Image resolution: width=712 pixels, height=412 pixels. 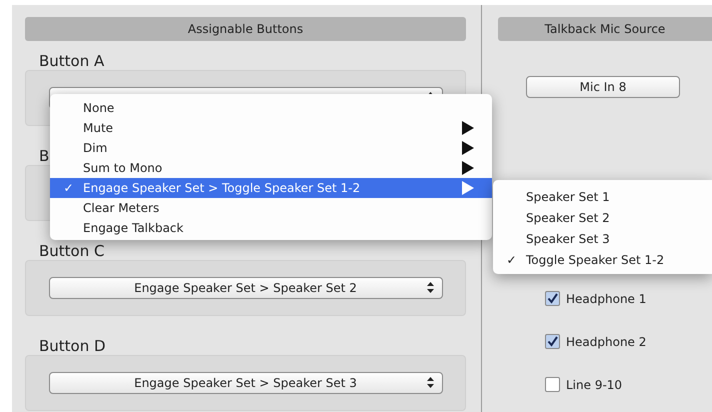 What do you see at coordinates (245, 383) in the screenshot?
I see `popup-button: Engage Speaker Set > Speaker Set 3` at bounding box center [245, 383].